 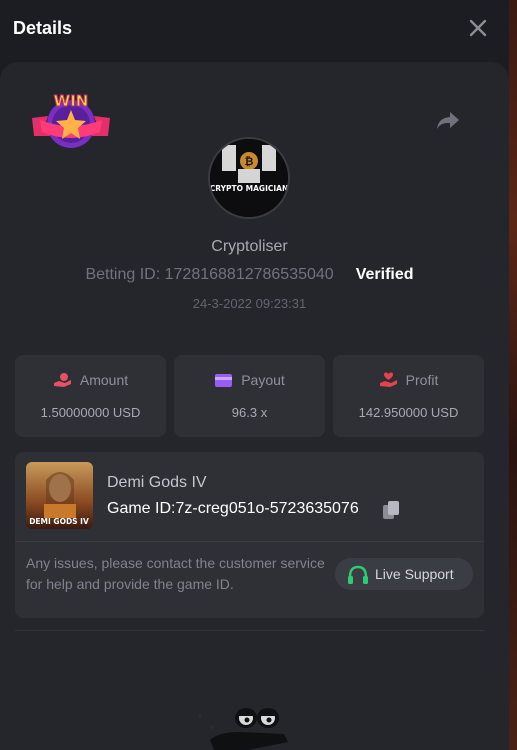 I want to click on win-badge-text: WIN, so click(x=71, y=101).